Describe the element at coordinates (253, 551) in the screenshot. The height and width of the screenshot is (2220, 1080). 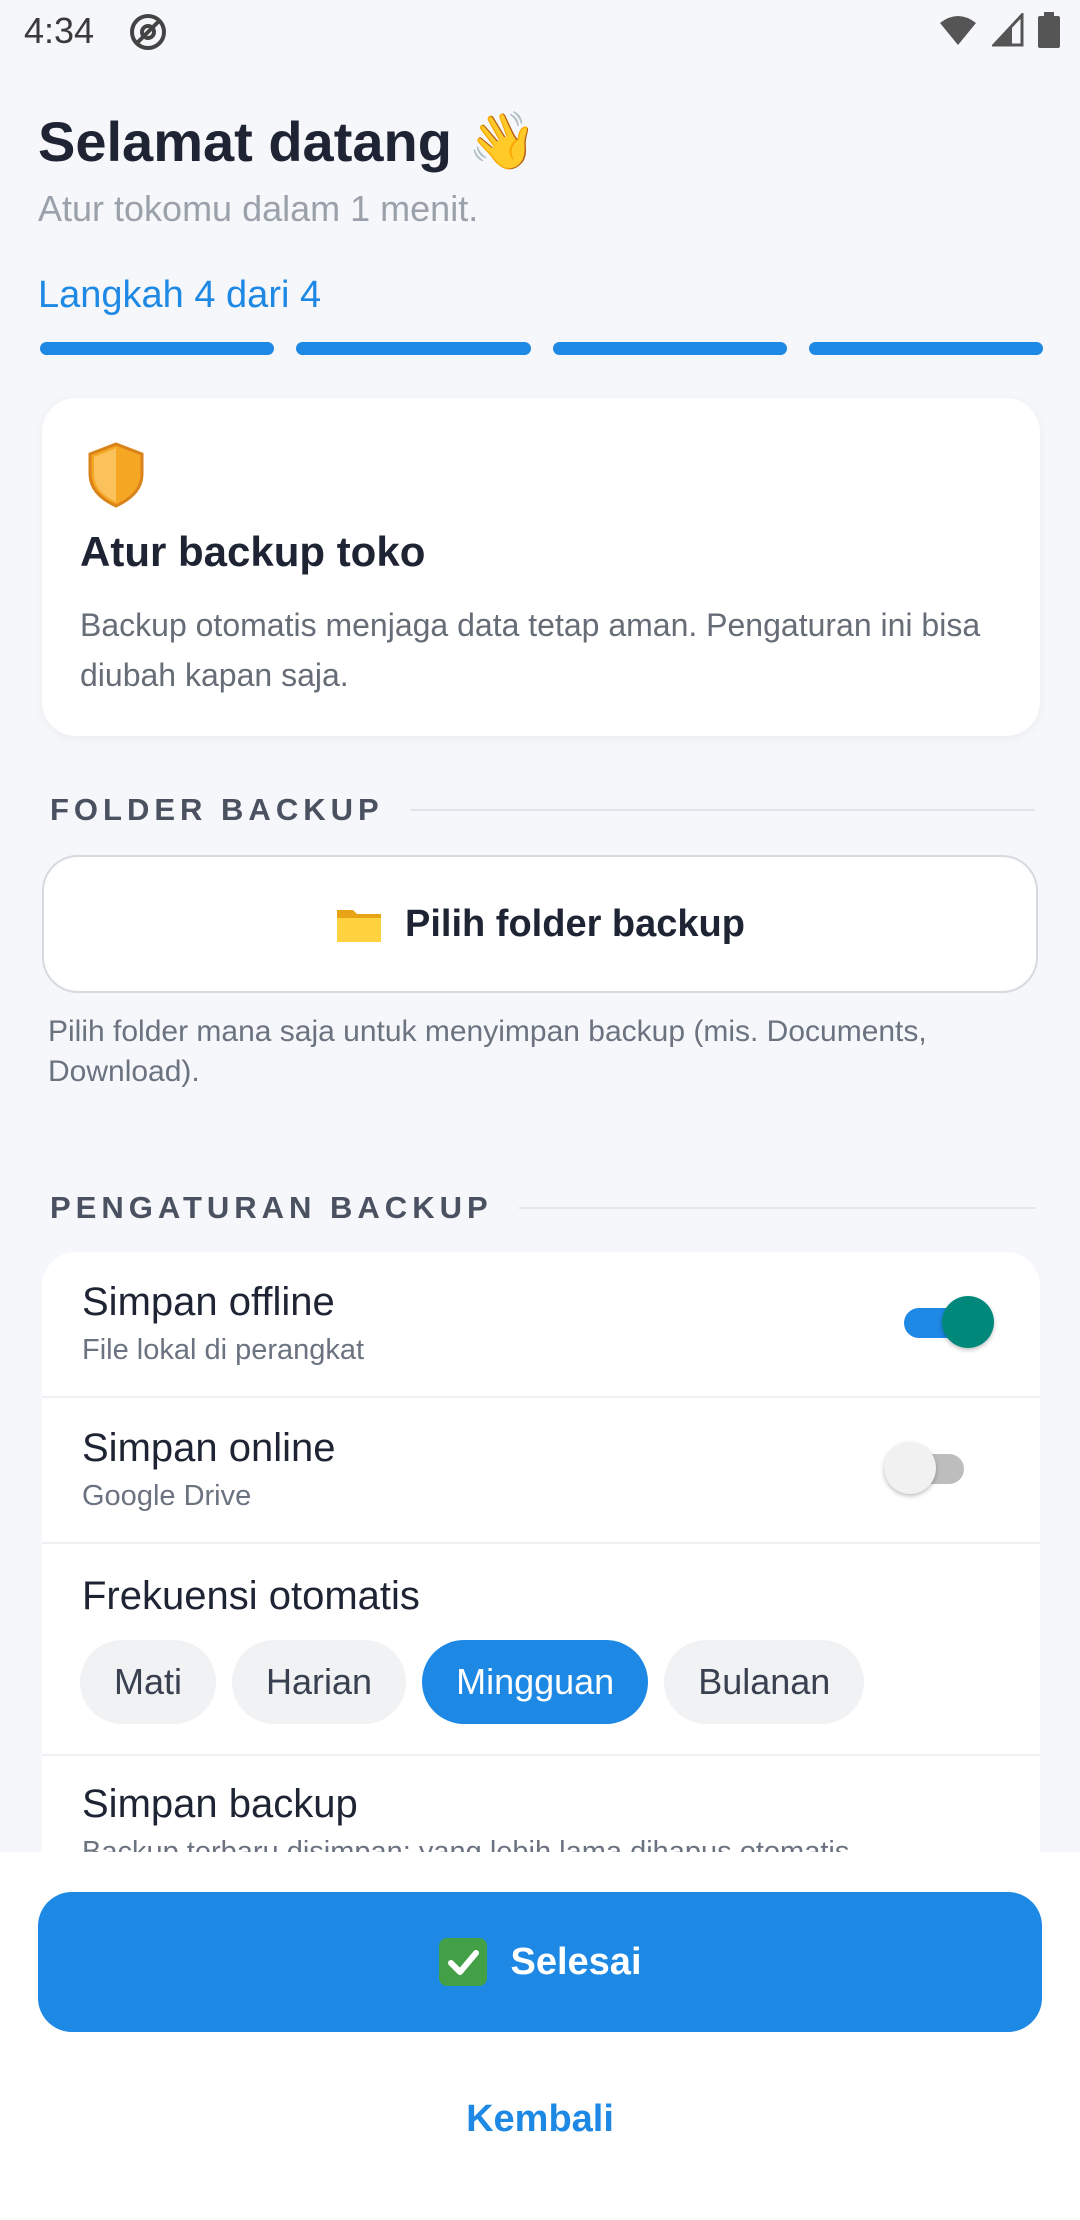
I see `info-card-title: Atur backup toko` at that location.